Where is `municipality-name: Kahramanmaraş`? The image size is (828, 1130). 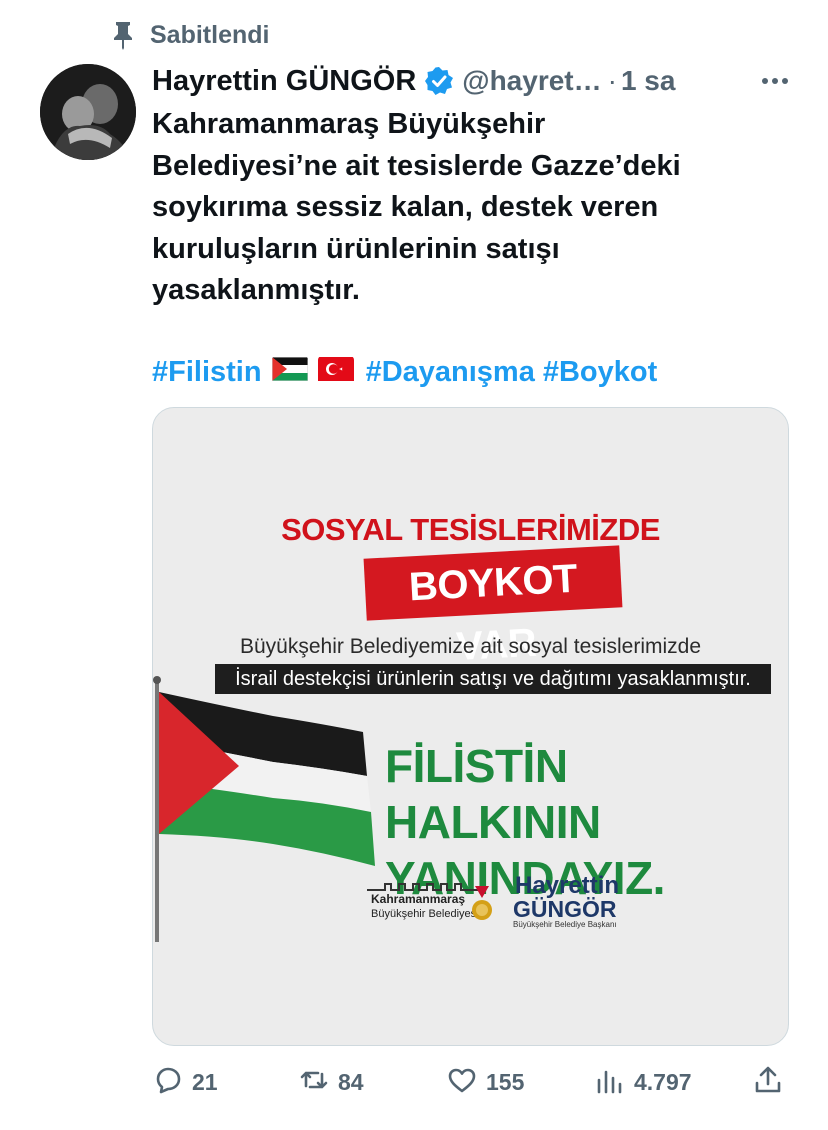
municipality-name: Kahramanmaraş is located at coordinates (418, 899).